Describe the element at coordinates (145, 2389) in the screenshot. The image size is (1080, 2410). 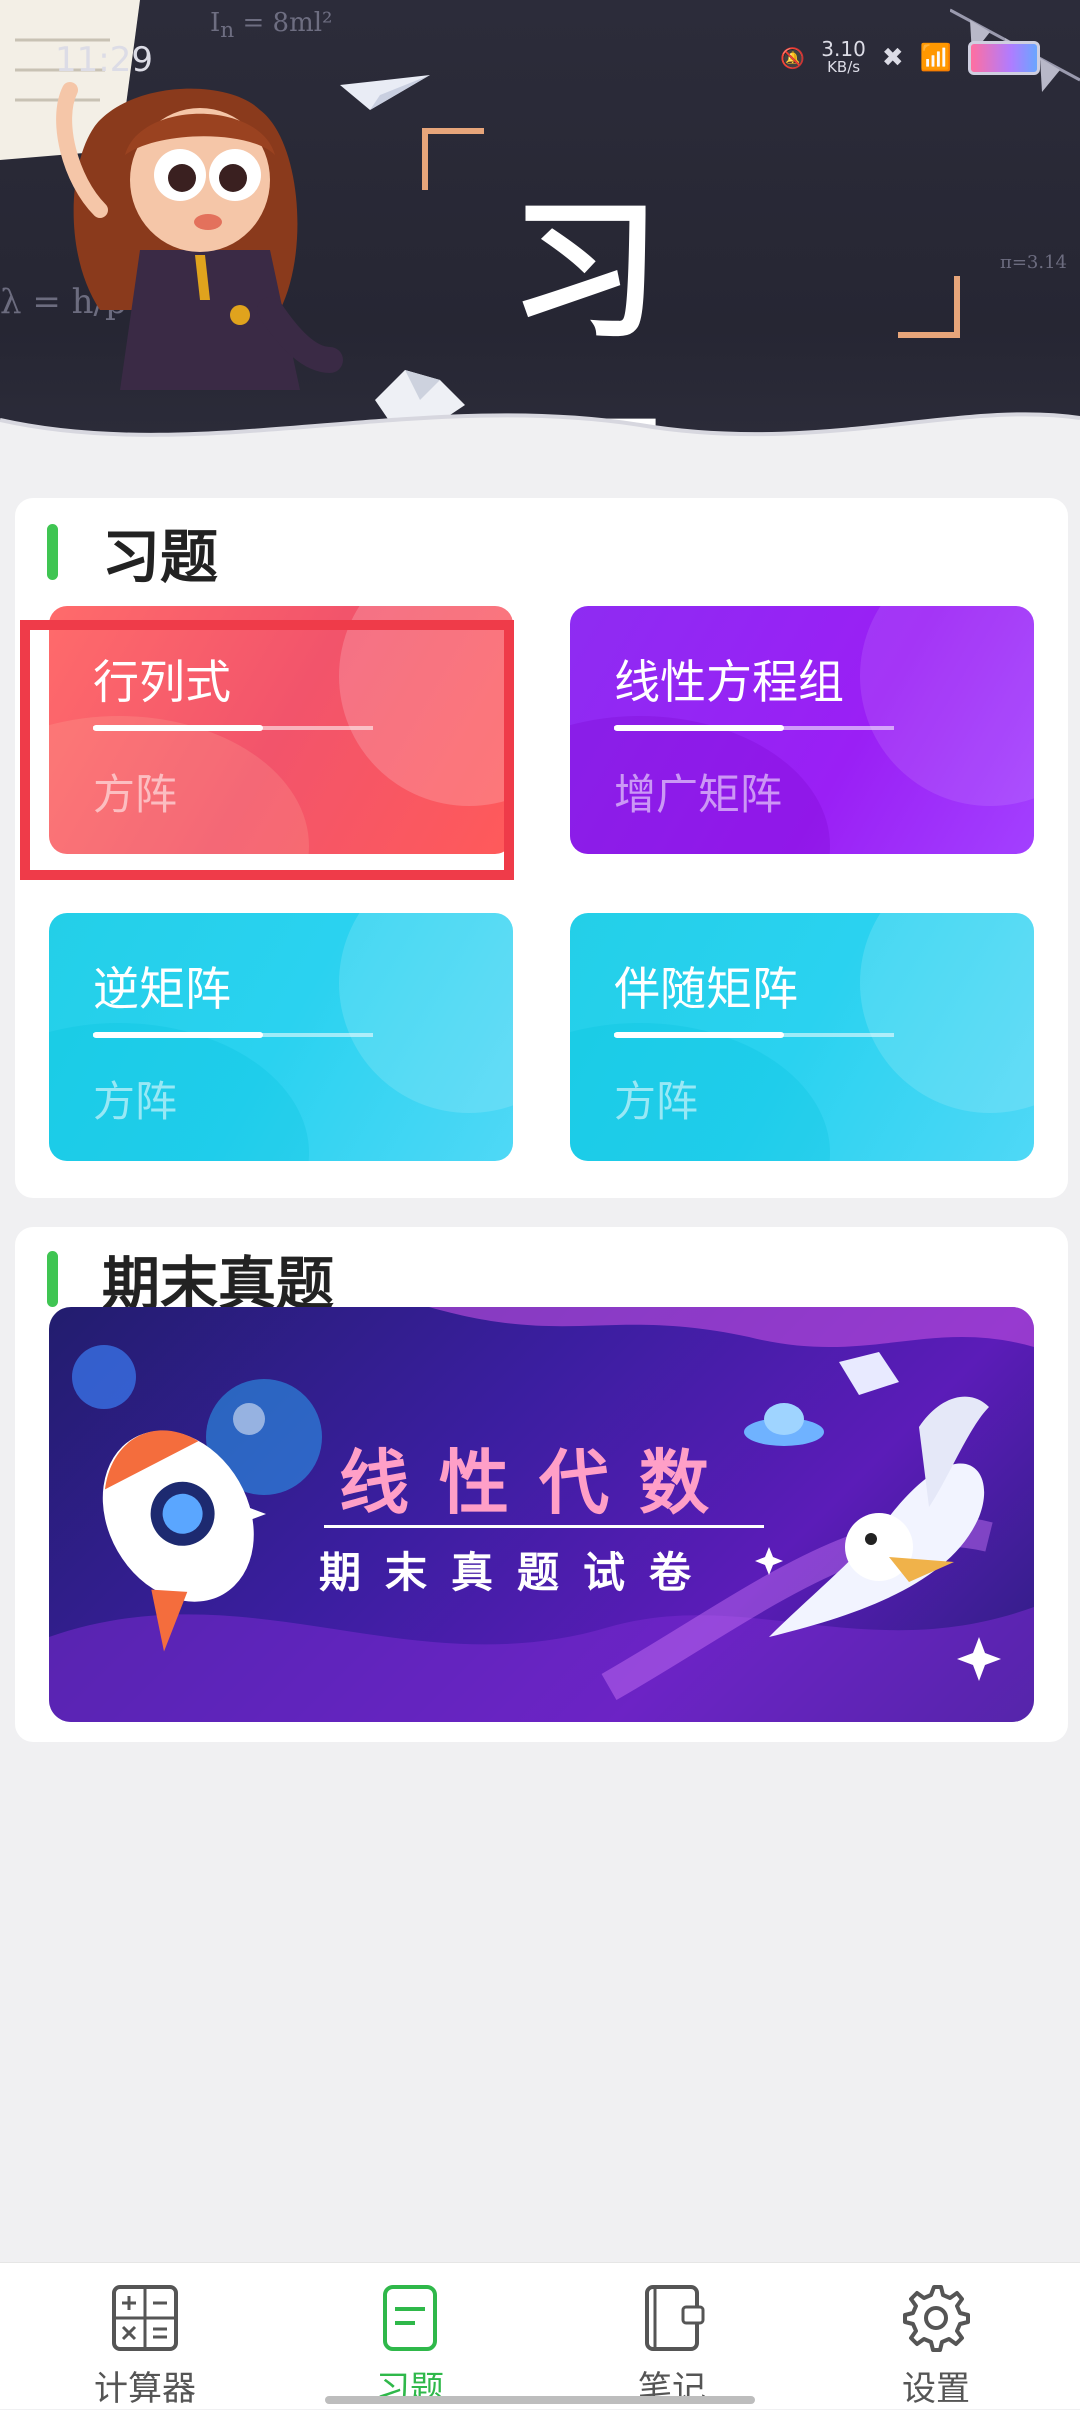
I see `nav-label: 计算器` at that location.